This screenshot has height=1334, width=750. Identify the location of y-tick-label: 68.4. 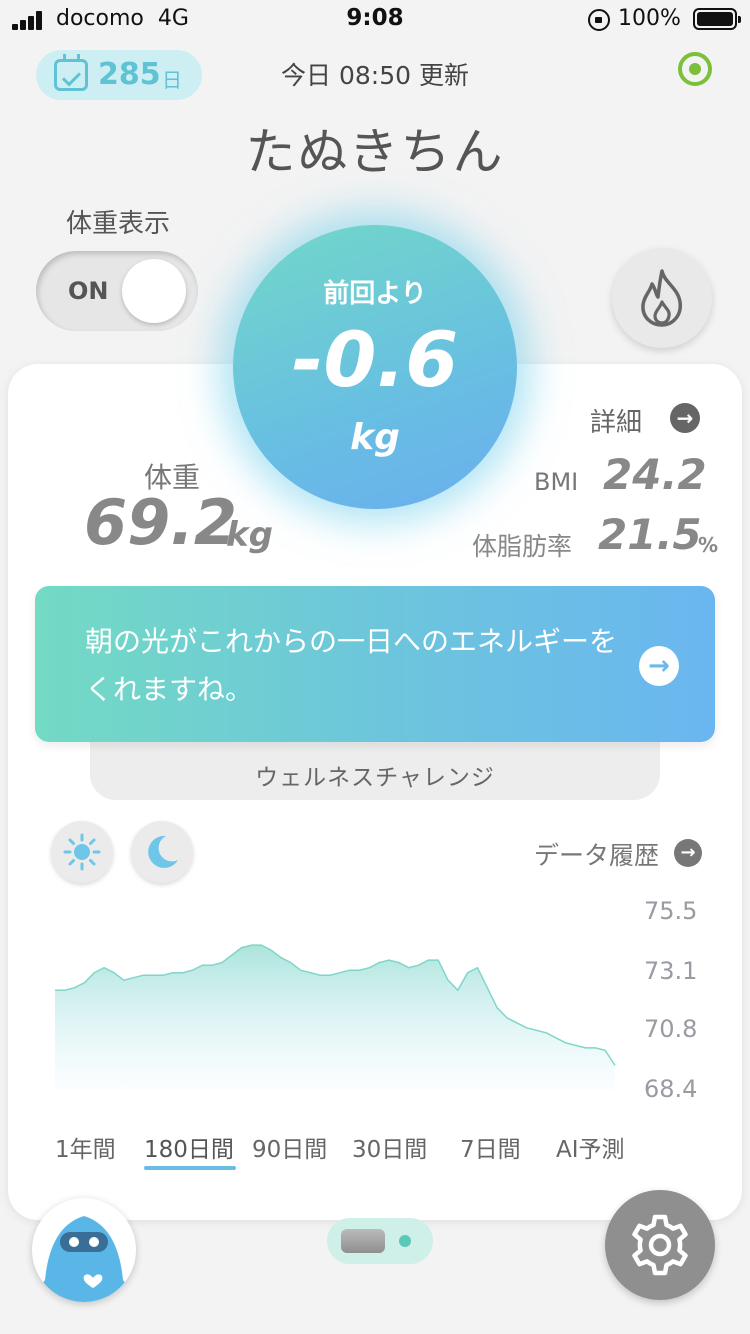
(670, 1089).